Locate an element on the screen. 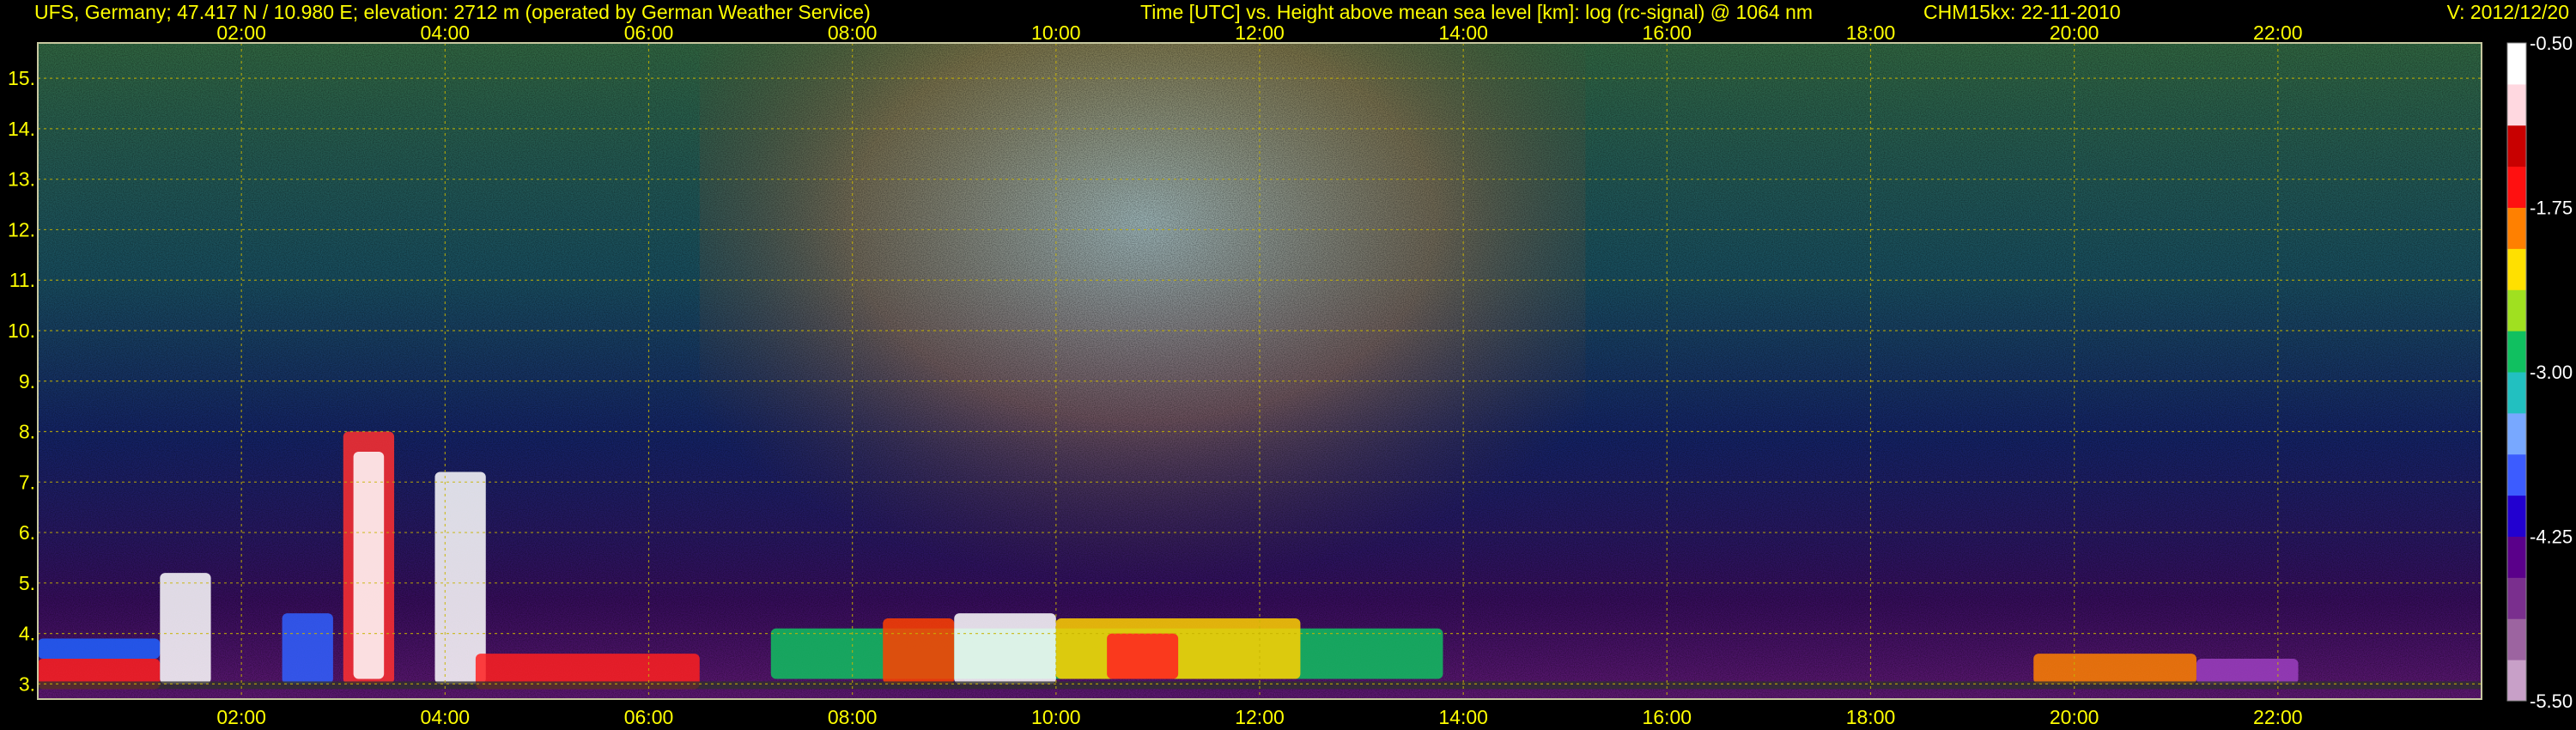  y-tick-label: 4. is located at coordinates (27, 634).